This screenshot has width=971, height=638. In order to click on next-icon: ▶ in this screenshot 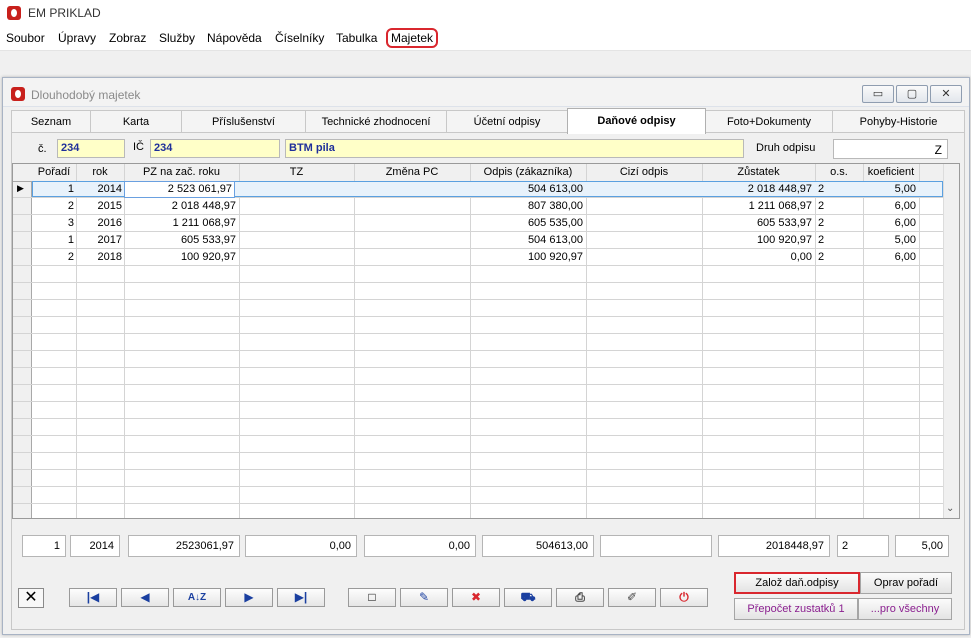, I will do `click(249, 597)`.